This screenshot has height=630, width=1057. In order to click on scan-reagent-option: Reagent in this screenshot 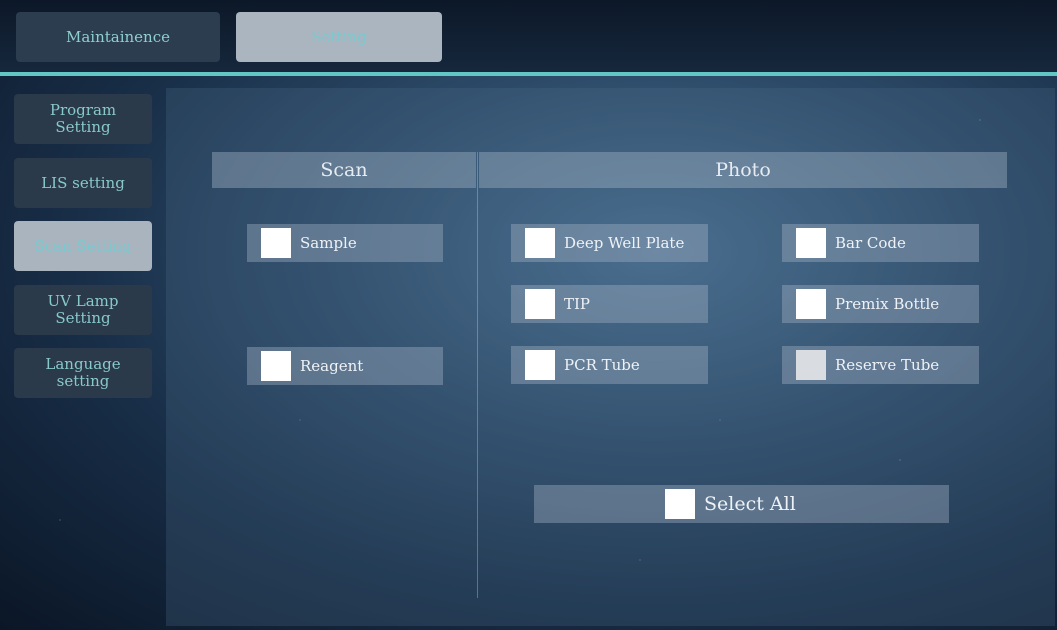, I will do `click(345, 366)`.